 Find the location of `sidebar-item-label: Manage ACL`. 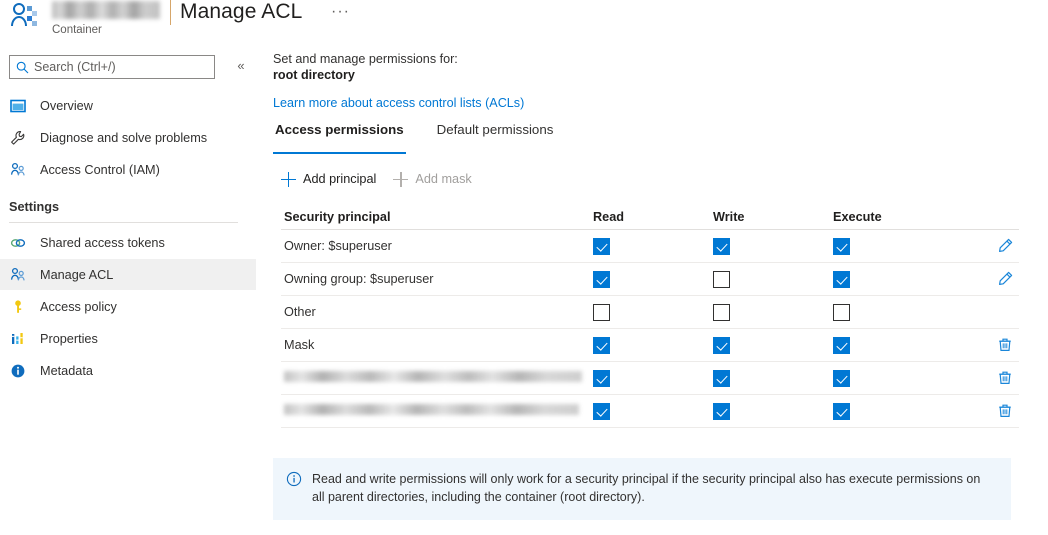

sidebar-item-label: Manage ACL is located at coordinates (77, 274).